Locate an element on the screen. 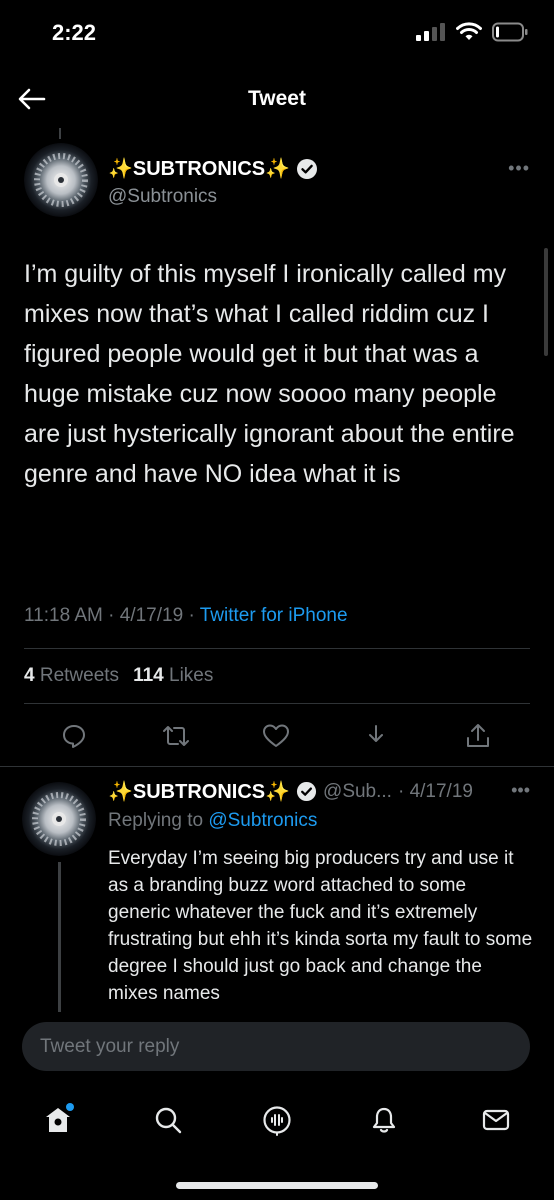 Image resolution: width=554 pixels, height=1200 pixels. tweet-actions is located at coordinates (277, 736).